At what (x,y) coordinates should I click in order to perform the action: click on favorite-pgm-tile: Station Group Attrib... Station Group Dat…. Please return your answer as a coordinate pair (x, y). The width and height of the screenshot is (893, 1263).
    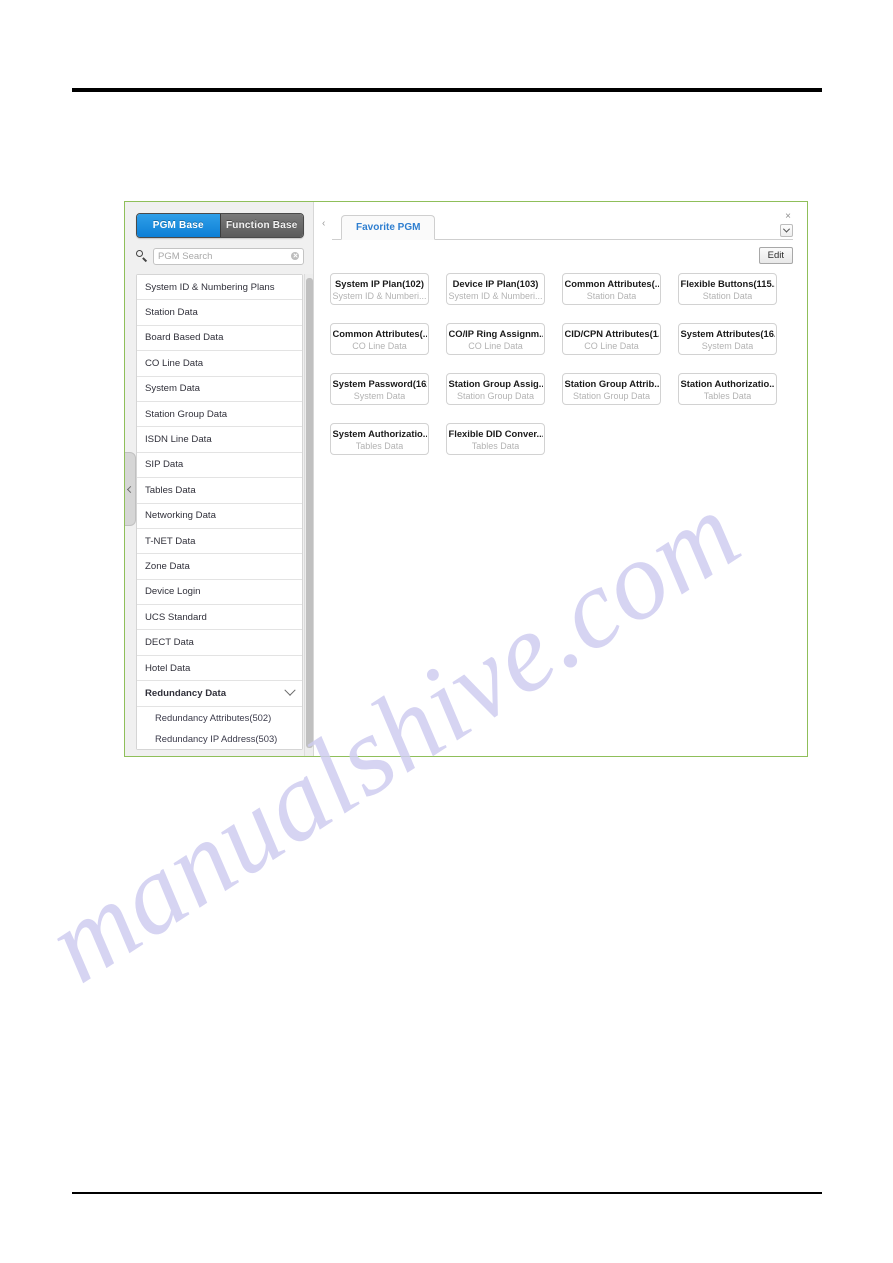
    Looking at the image, I should click on (611, 389).